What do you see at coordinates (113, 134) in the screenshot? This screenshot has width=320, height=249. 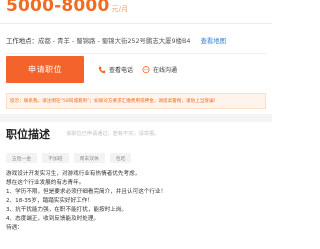 I see `job-description-note: 该职位已申请通过，若有不实，请举报。` at bounding box center [113, 134].